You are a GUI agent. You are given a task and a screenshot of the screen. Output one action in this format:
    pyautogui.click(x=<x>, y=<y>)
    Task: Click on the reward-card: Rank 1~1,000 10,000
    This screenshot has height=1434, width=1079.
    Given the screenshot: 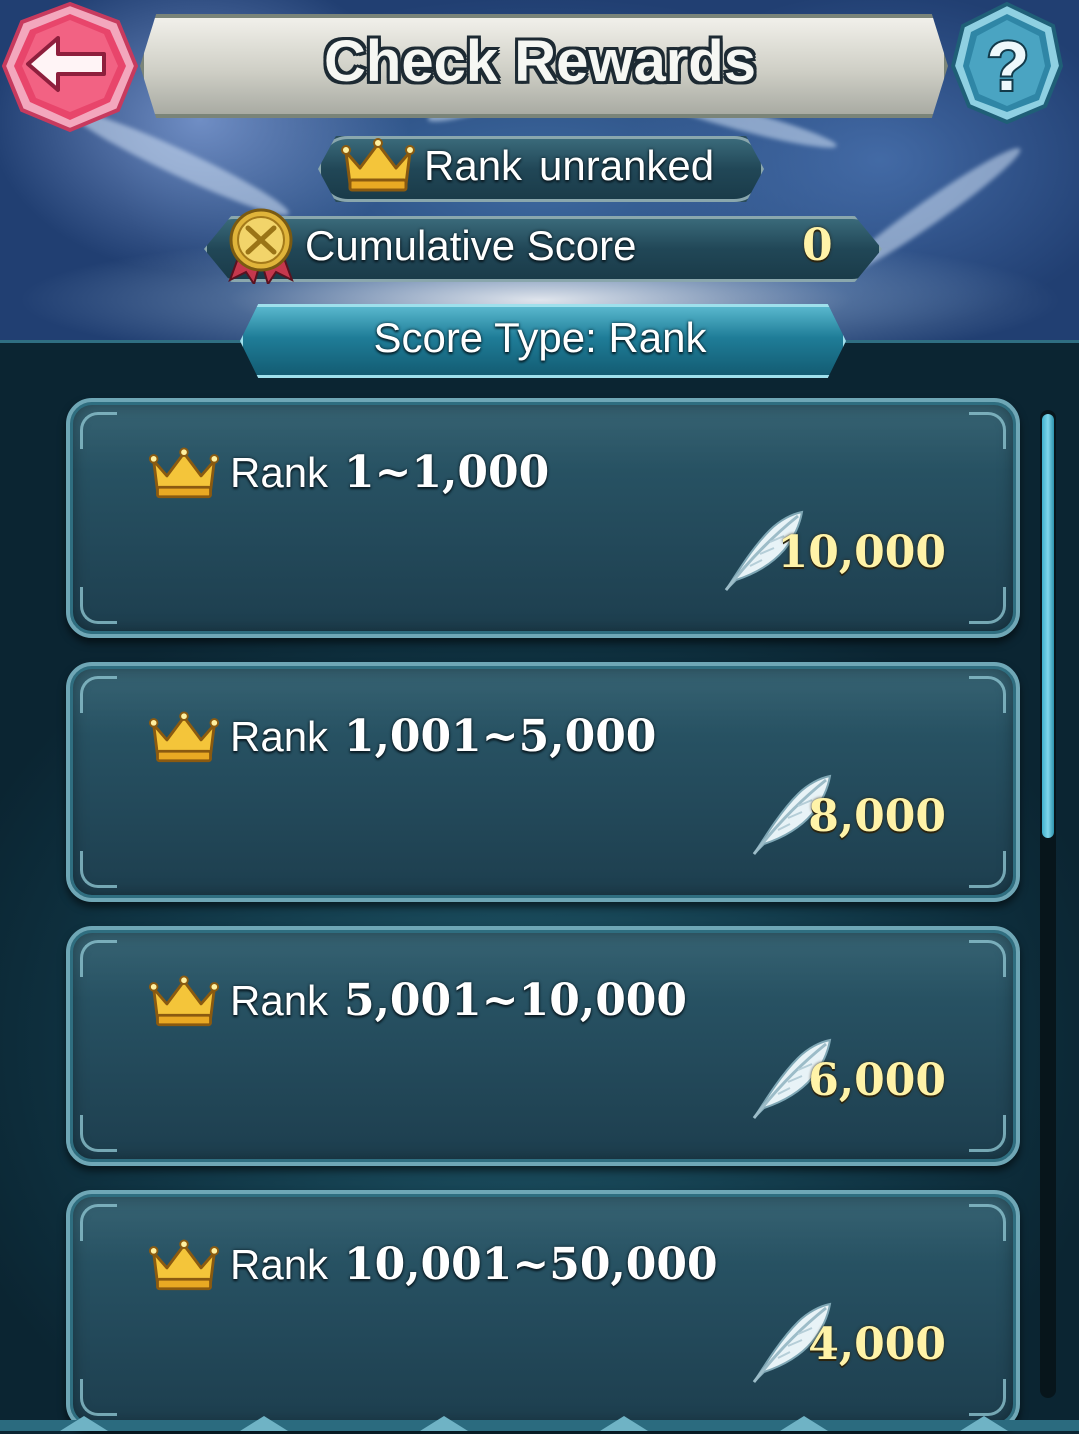 What is the action you would take?
    pyautogui.click(x=543, y=518)
    